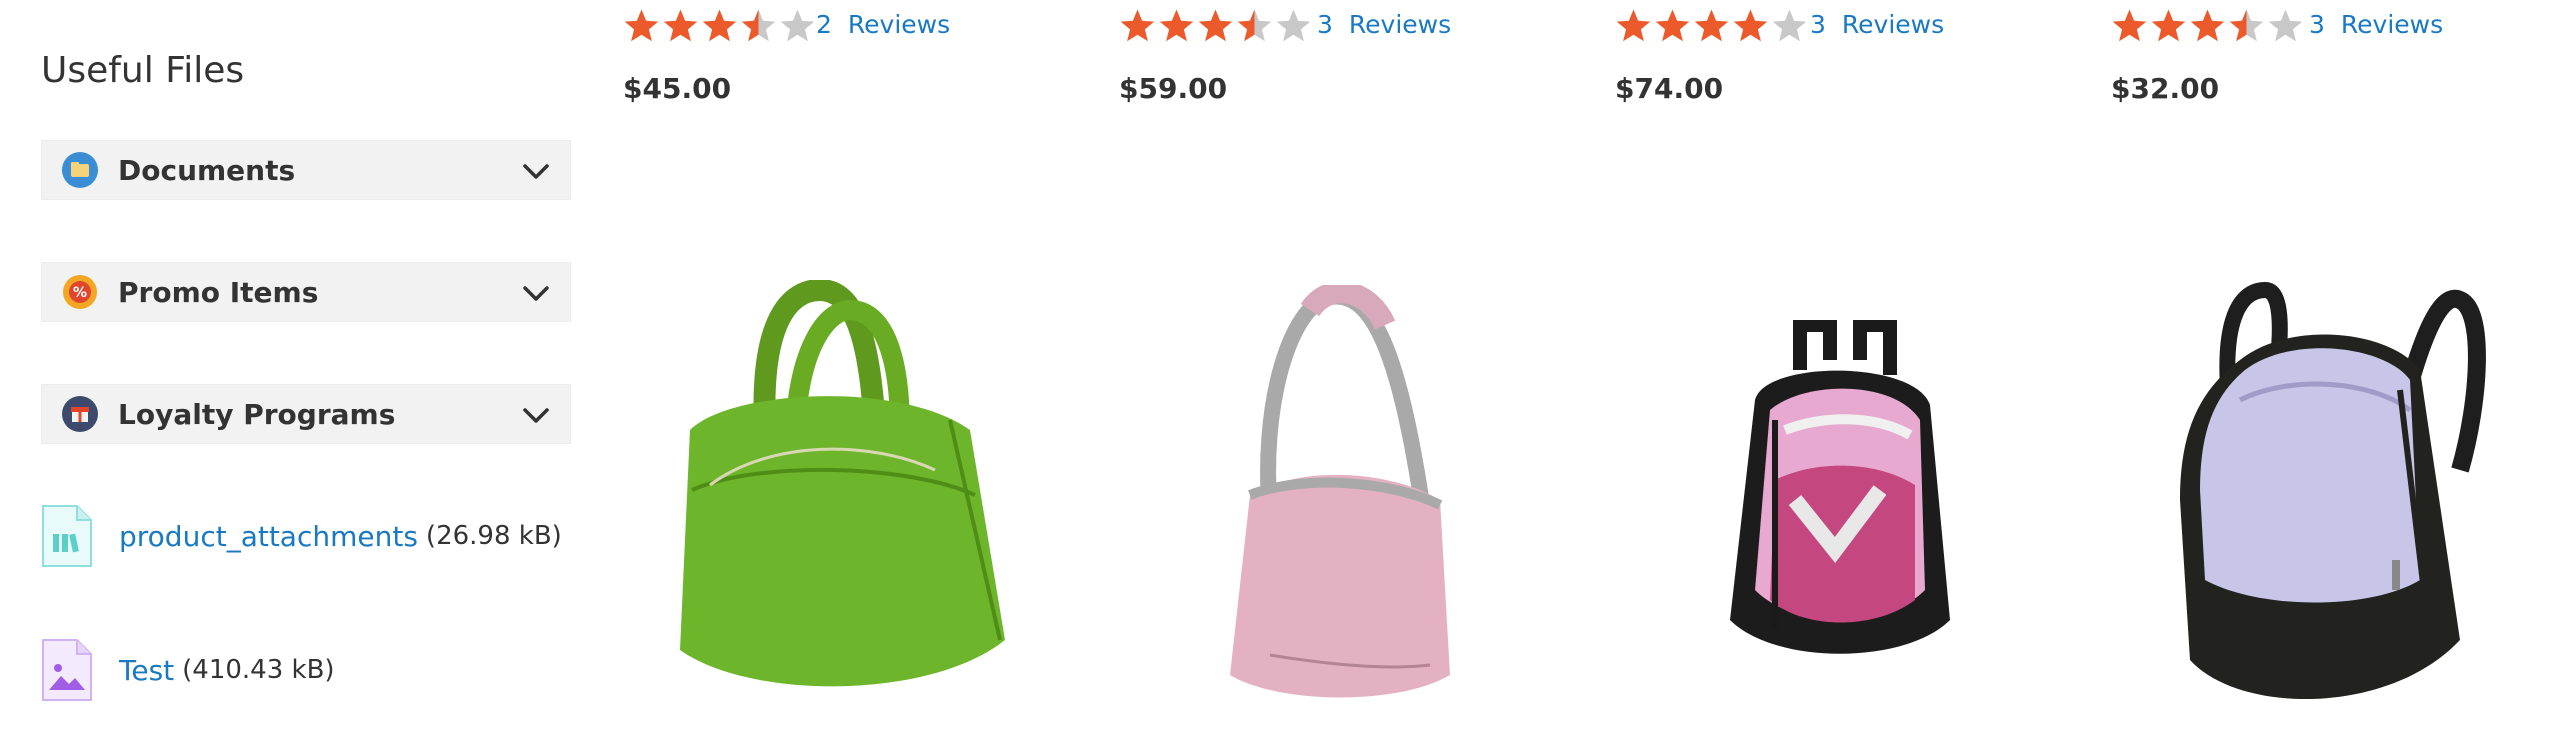 The image size is (2576, 754). I want to click on accordion-loyalty-programs: Loyalty Programs, so click(306, 414).